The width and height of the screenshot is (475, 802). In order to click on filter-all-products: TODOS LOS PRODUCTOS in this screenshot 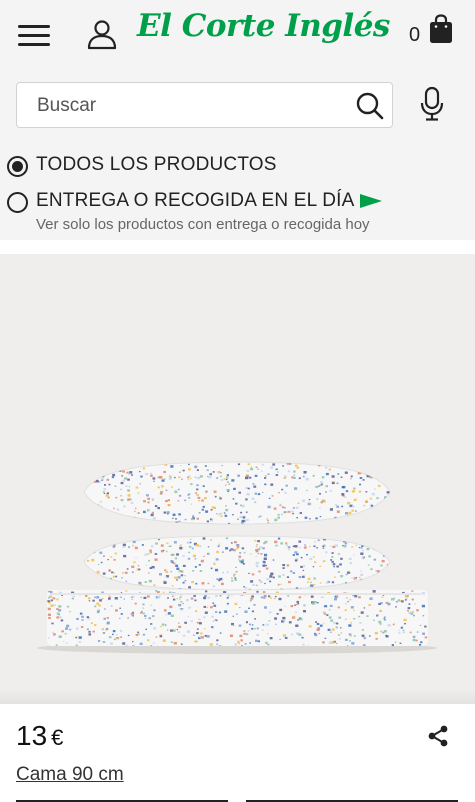, I will do `click(142, 165)`.